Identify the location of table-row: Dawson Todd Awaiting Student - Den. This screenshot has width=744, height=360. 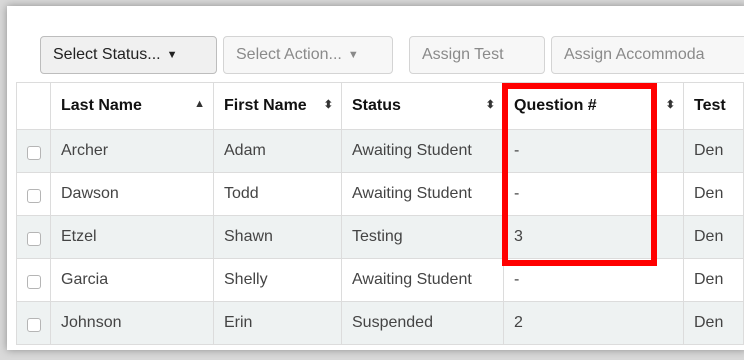
(380, 194).